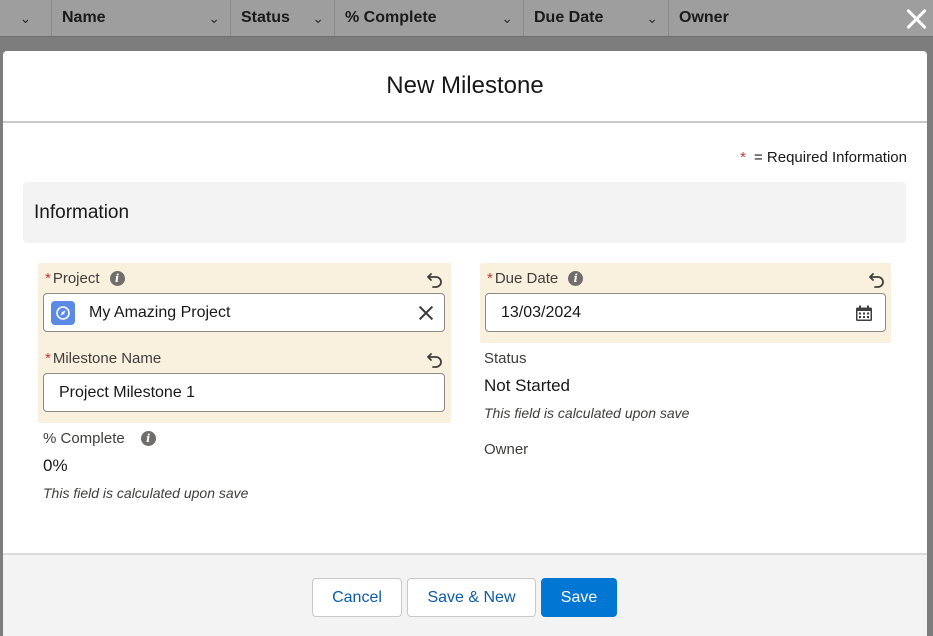 The image size is (933, 636). Describe the element at coordinates (541, 312) in the screenshot. I see `due-date-value: 13/03/2024` at that location.